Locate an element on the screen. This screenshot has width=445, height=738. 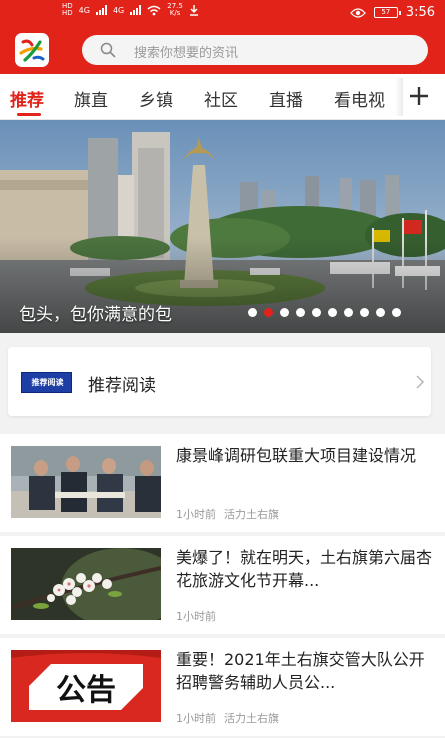
network-speed-unit: K/s is located at coordinates (175, 13).